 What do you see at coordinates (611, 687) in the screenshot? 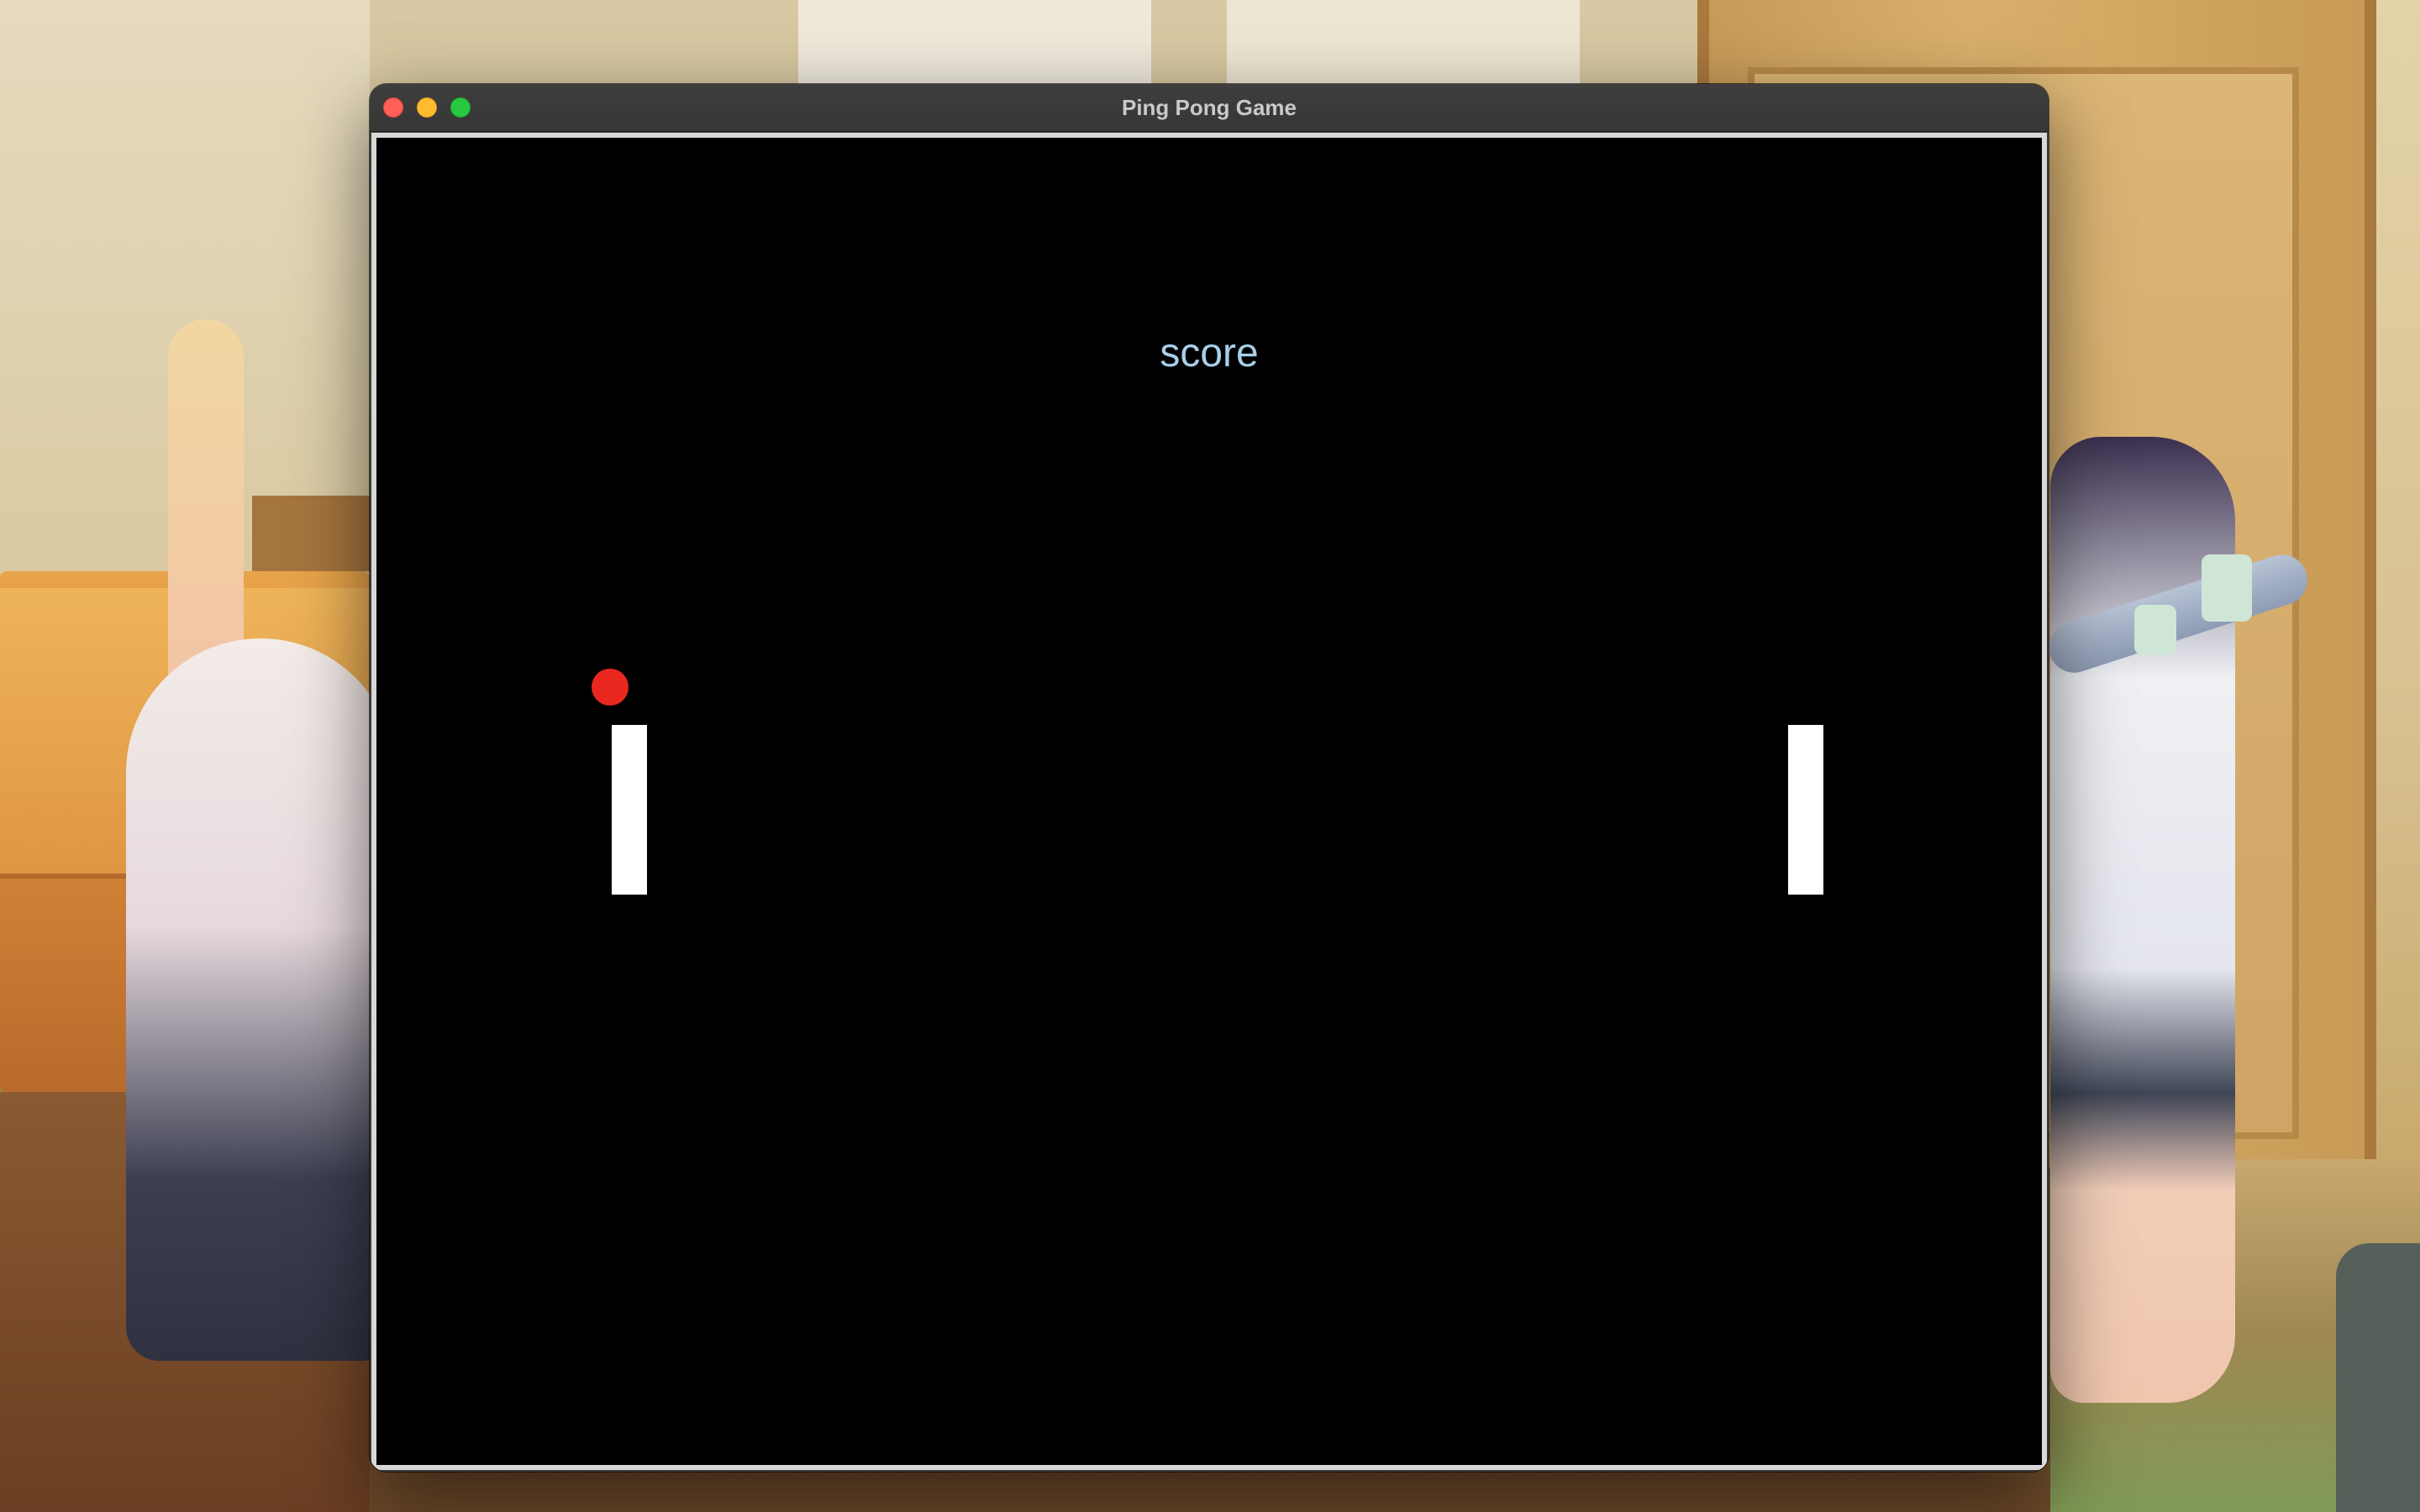
I see `ball` at bounding box center [611, 687].